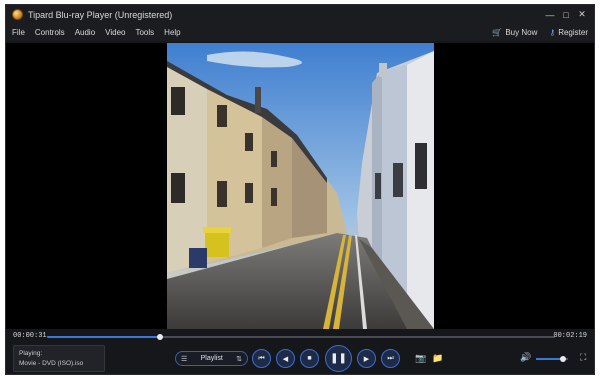 The height and width of the screenshot is (379, 600). What do you see at coordinates (31, 353) in the screenshot?
I see `now-playing-label: Playing:` at bounding box center [31, 353].